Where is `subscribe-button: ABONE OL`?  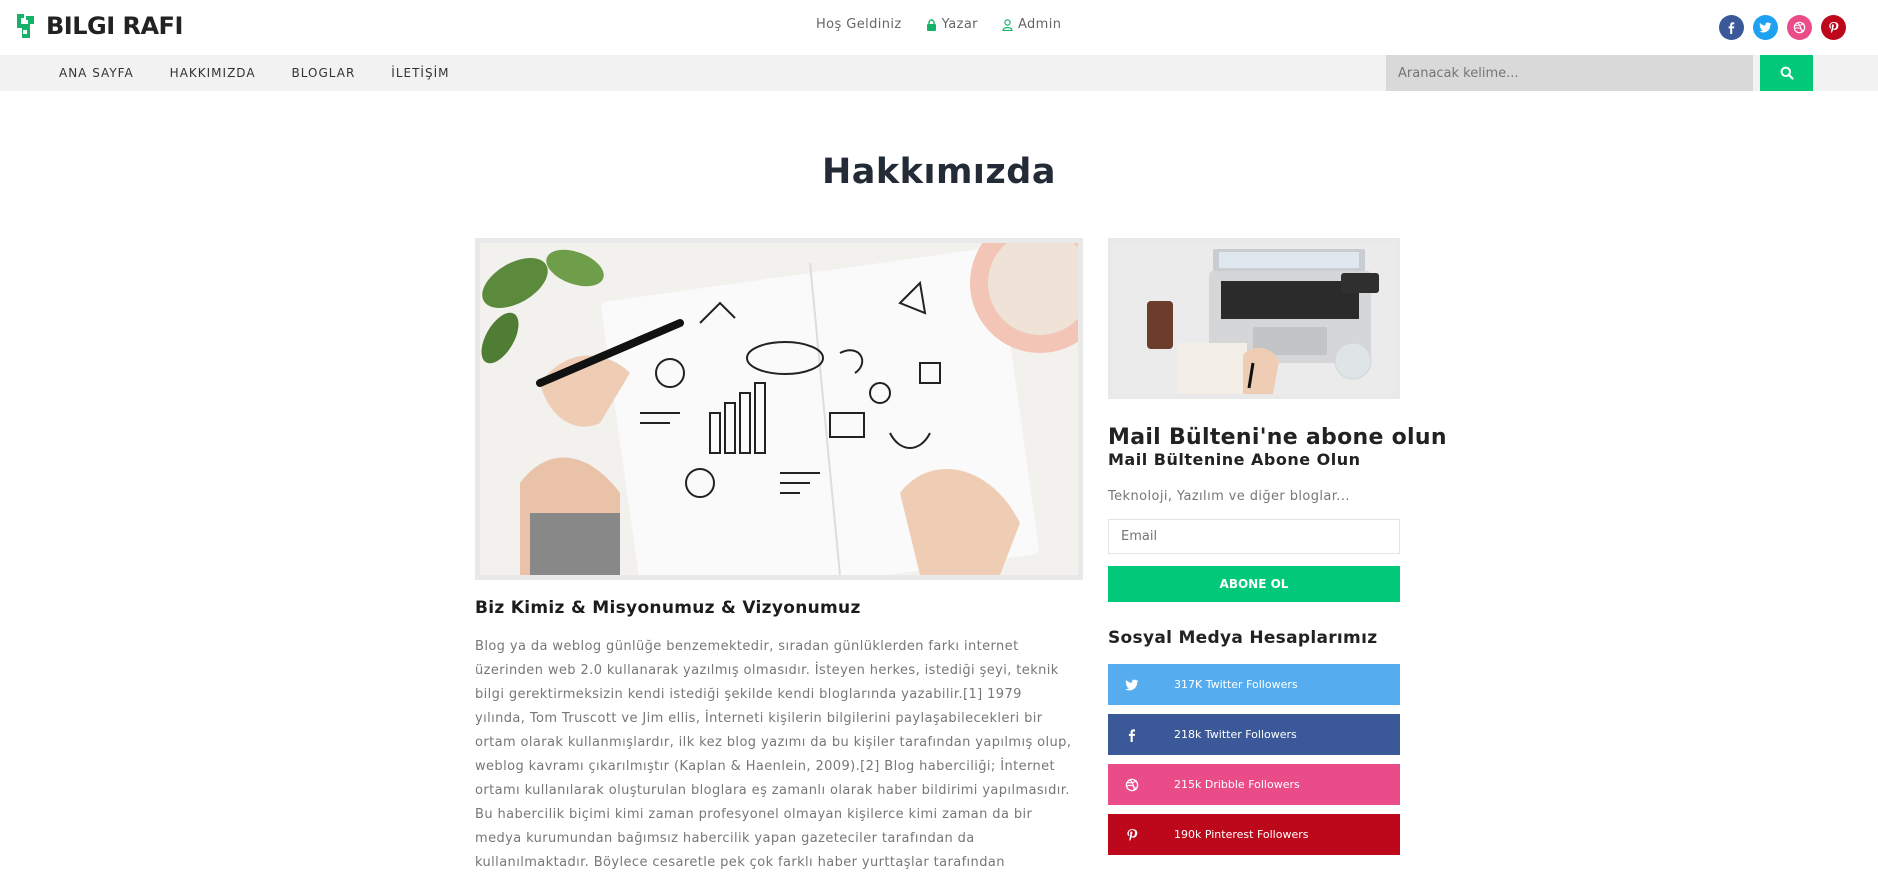 subscribe-button: ABONE OL is located at coordinates (1254, 584).